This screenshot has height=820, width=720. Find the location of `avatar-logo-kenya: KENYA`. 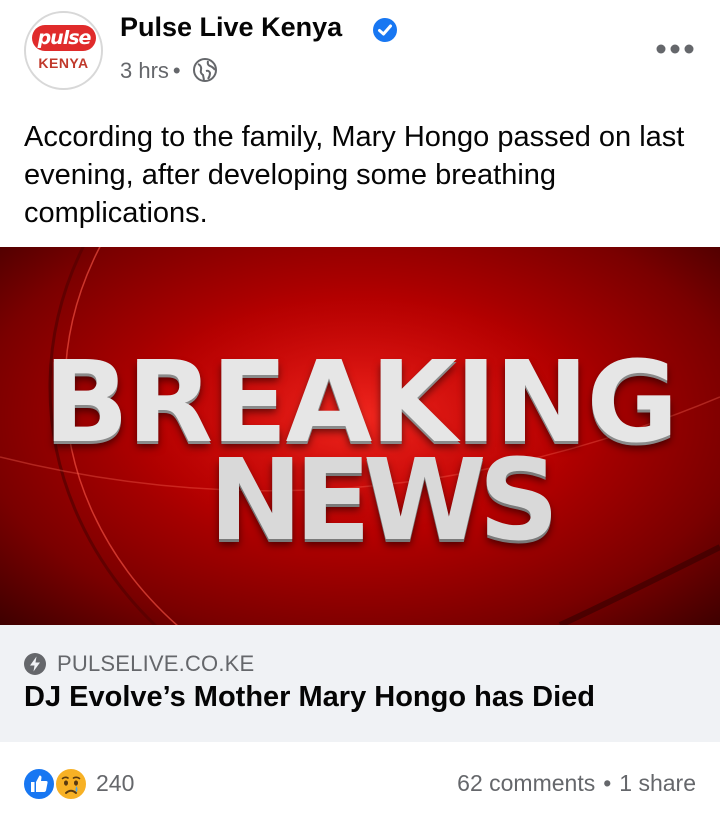

avatar-logo-kenya: KENYA is located at coordinates (63, 63).